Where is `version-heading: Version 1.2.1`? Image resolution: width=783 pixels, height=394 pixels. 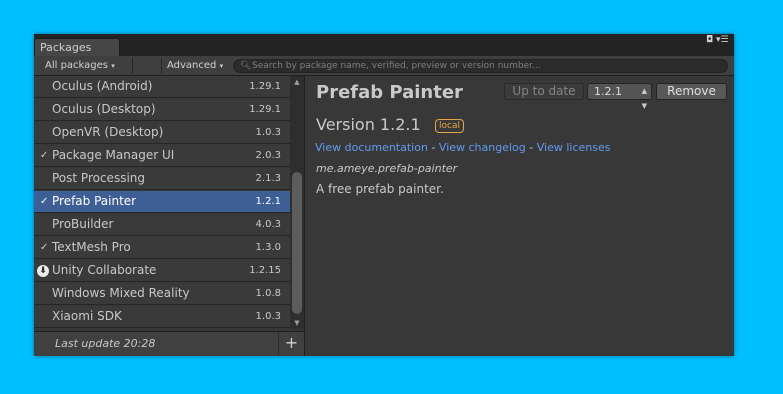
version-heading: Version 1.2.1 is located at coordinates (368, 124).